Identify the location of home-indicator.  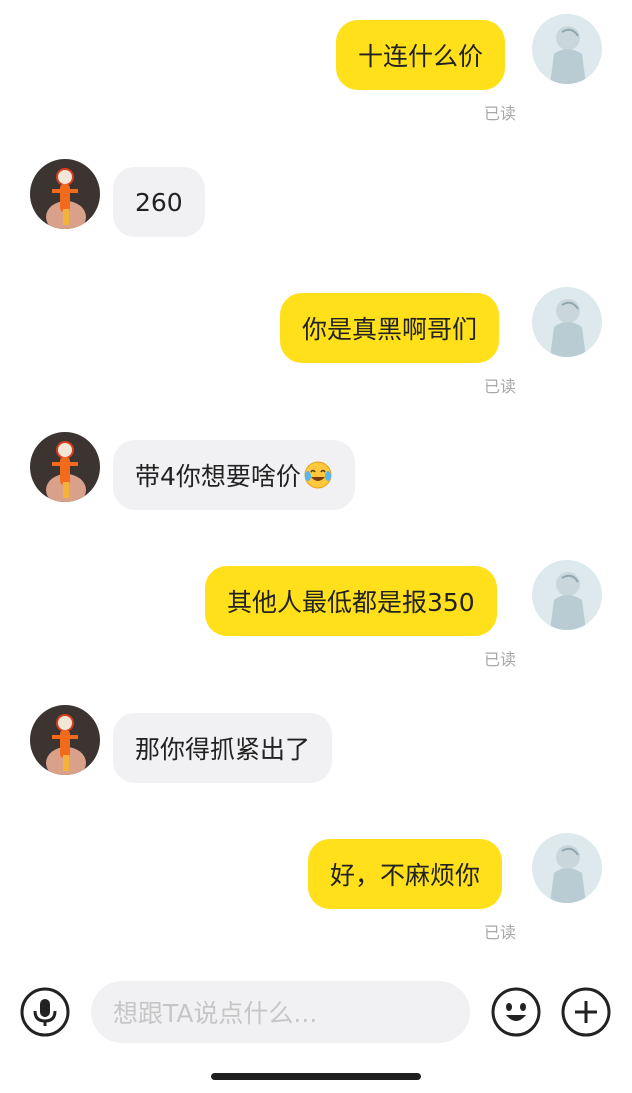
(316, 1076).